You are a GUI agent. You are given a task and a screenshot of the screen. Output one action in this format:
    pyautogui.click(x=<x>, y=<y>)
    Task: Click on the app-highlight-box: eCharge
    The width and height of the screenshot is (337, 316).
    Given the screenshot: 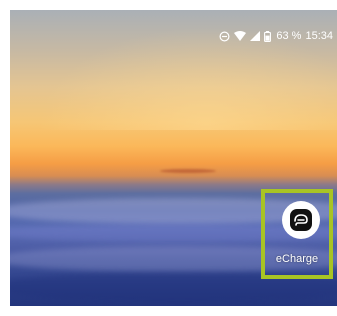 What is the action you would take?
    pyautogui.click(x=297, y=234)
    